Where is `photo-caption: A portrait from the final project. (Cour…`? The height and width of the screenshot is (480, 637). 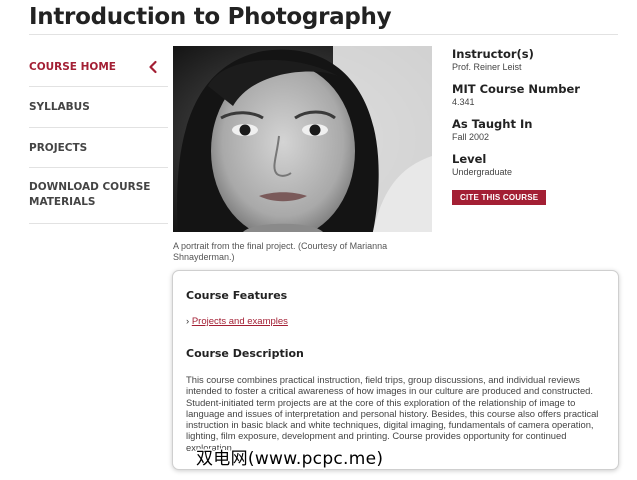
photo-caption: A portrait from the final project. (Cour… is located at coordinates (280, 251).